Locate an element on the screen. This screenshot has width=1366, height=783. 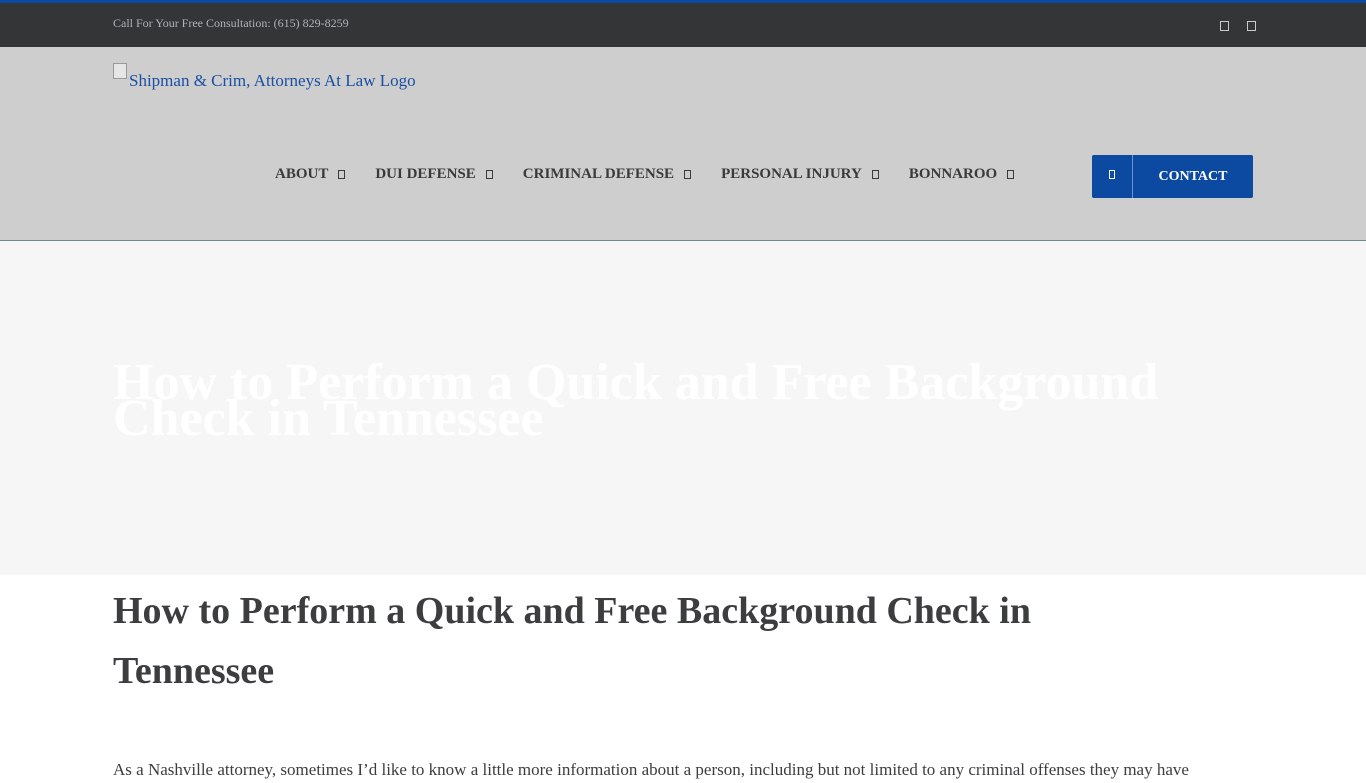
phone-icon is located at coordinates (1112, 174).